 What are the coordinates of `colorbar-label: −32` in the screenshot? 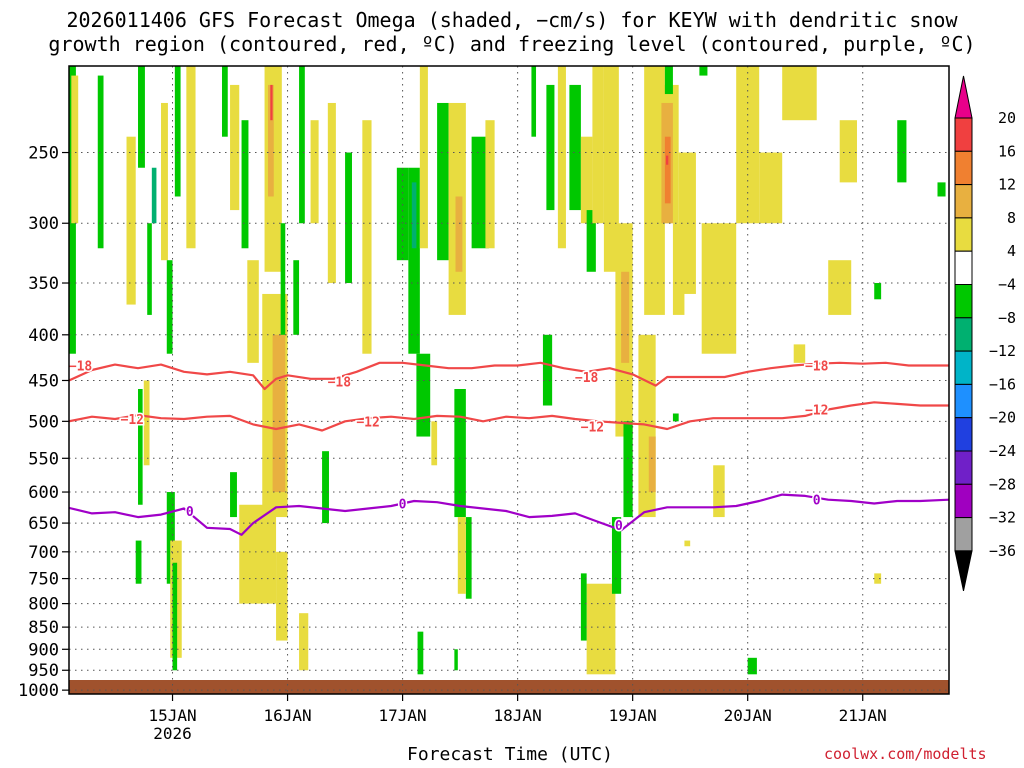 It's located at (1002, 518).